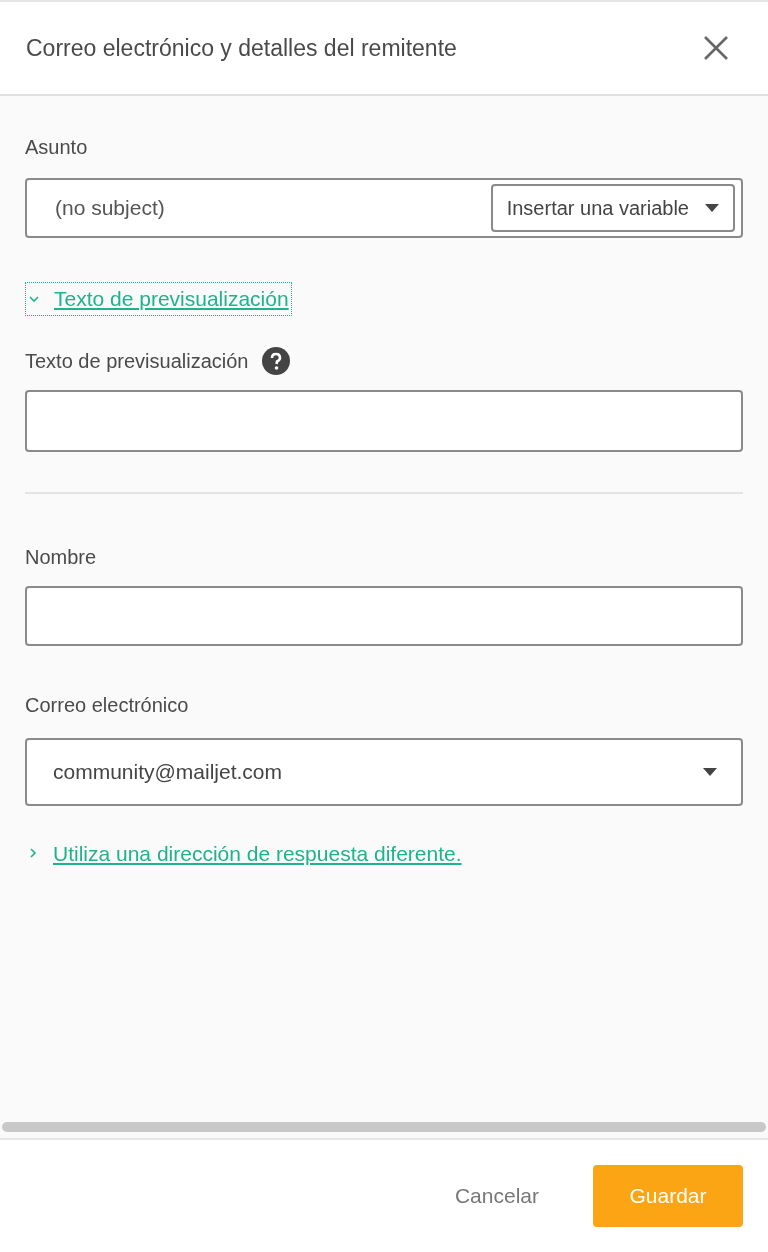 The image size is (768, 1252). I want to click on preview-toggle-link: Texto de previsualización, so click(158, 299).